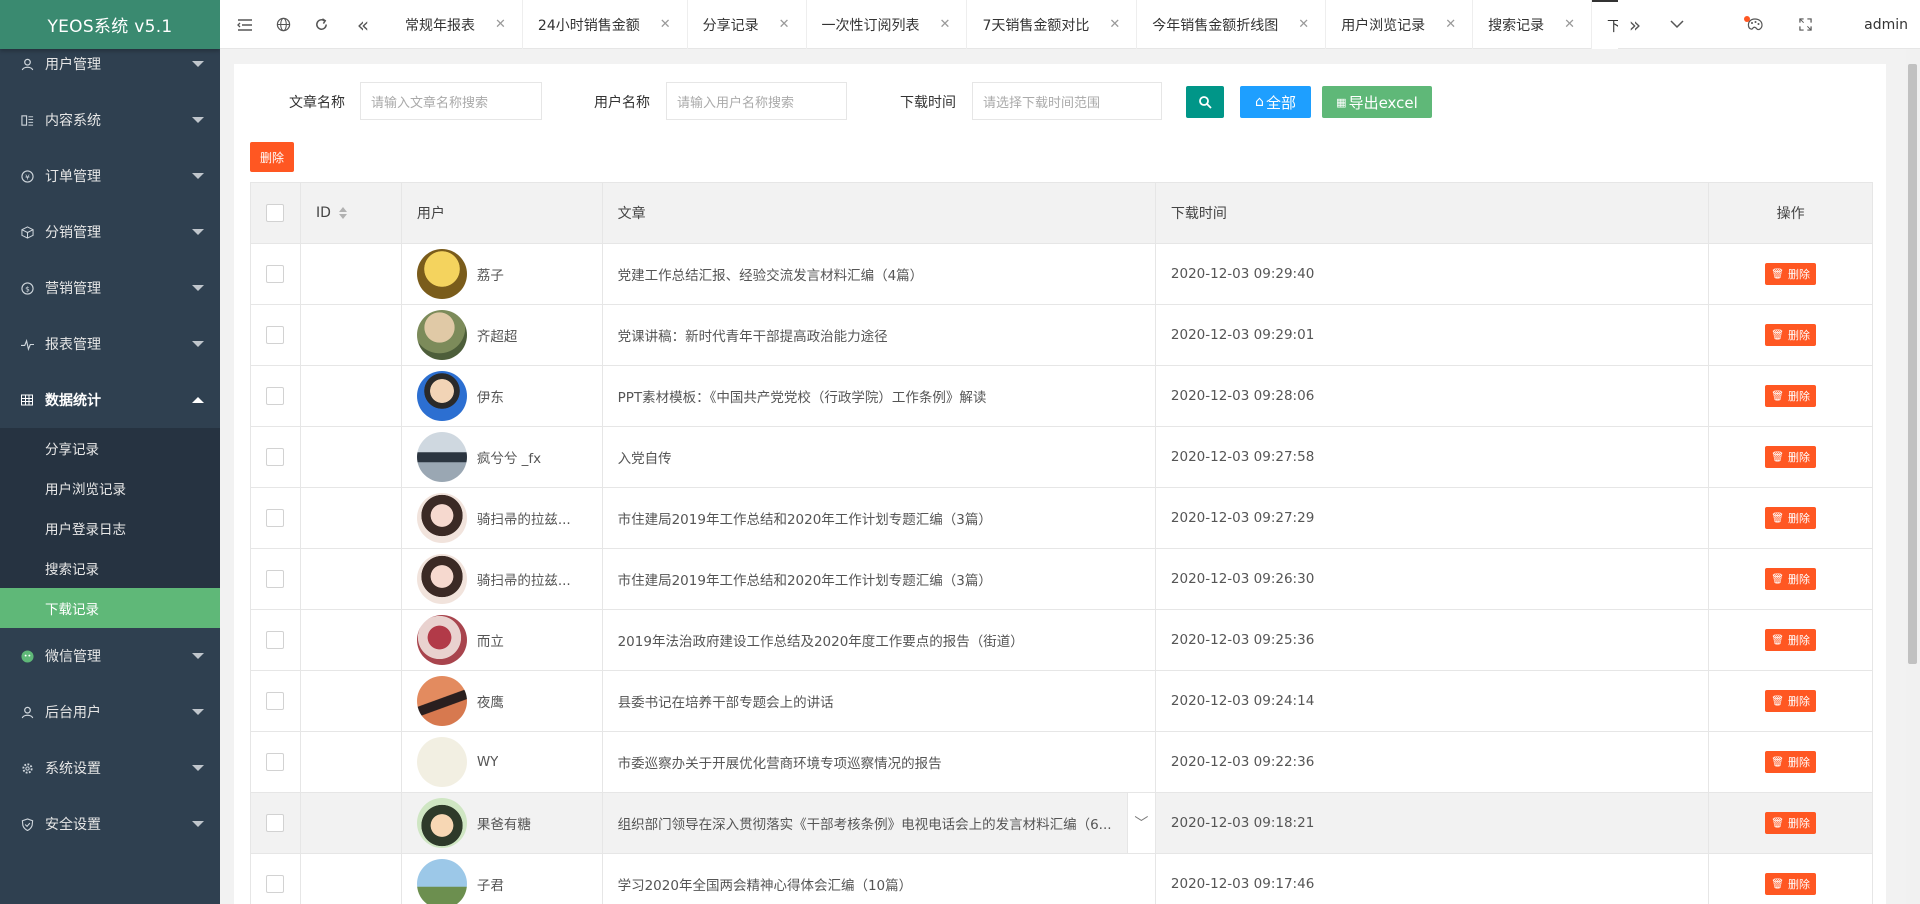 Image resolution: width=1920 pixels, height=904 pixels. Describe the element at coordinates (110, 608) in the screenshot. I see `sidebar-subitem-download-records: 下载记录` at that location.